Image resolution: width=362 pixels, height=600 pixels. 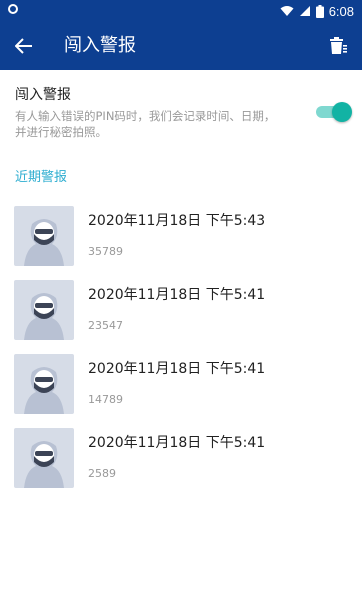 I want to click on alert-pin: 23547, so click(x=105, y=325).